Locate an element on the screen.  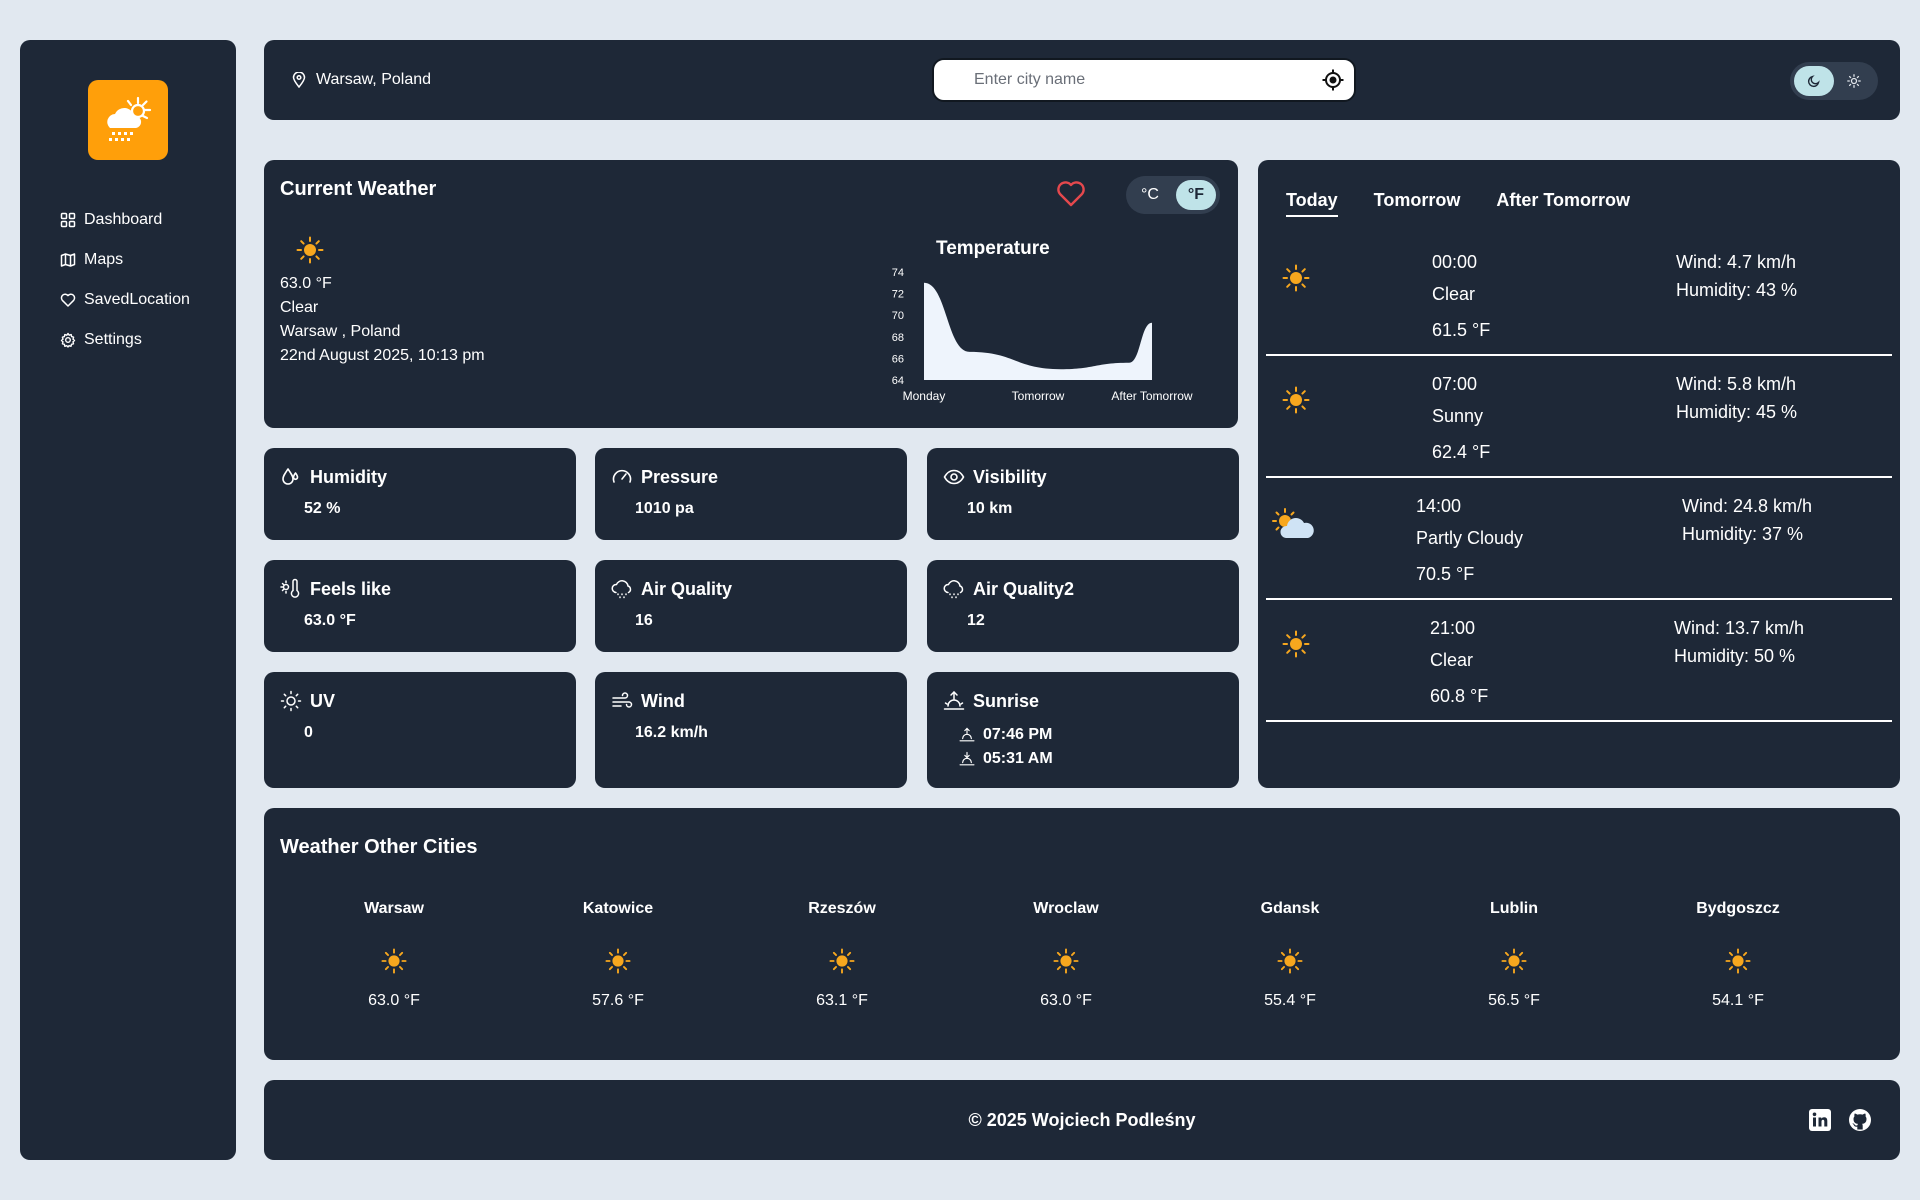
unit-celsius-option: °C is located at coordinates (1150, 195).